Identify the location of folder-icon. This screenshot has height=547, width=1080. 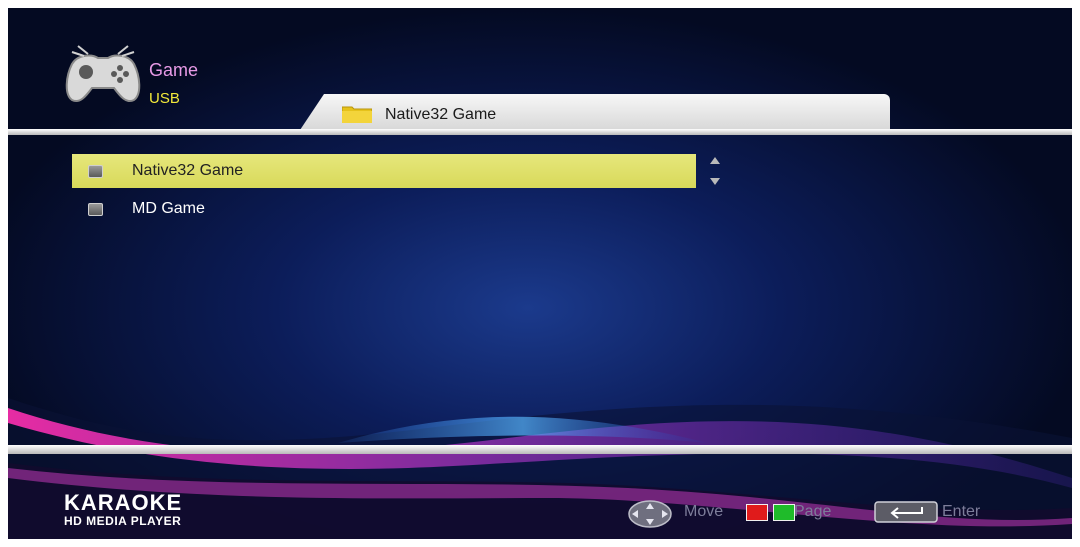
(357, 114).